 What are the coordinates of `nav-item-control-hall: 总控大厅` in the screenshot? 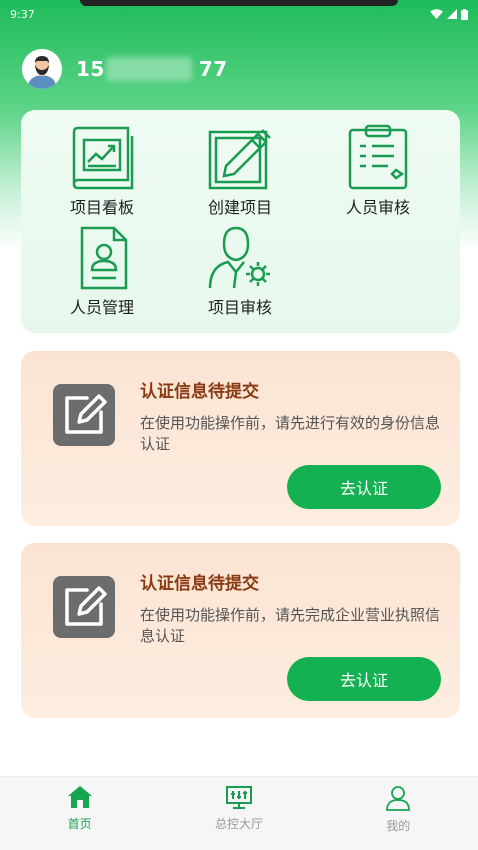 It's located at (239, 804).